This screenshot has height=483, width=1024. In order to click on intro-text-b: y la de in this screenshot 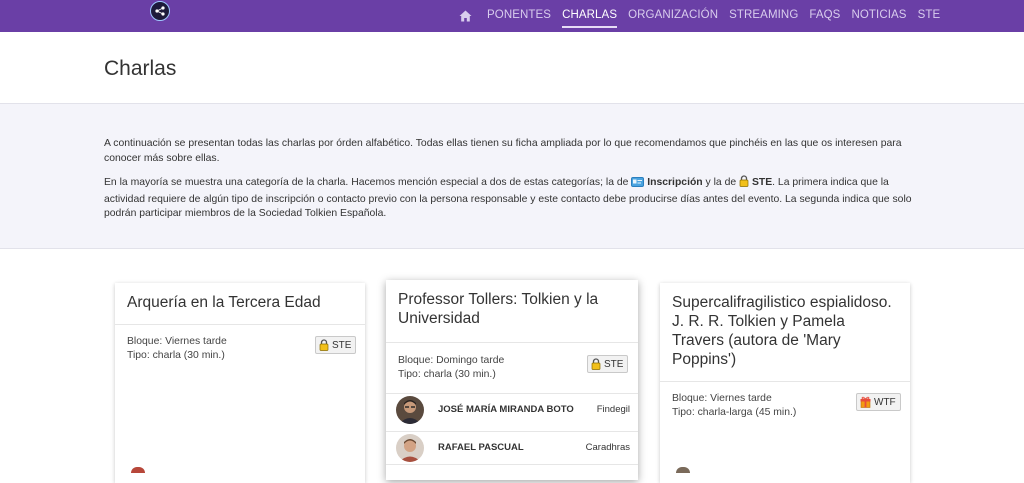, I will do `click(721, 182)`.